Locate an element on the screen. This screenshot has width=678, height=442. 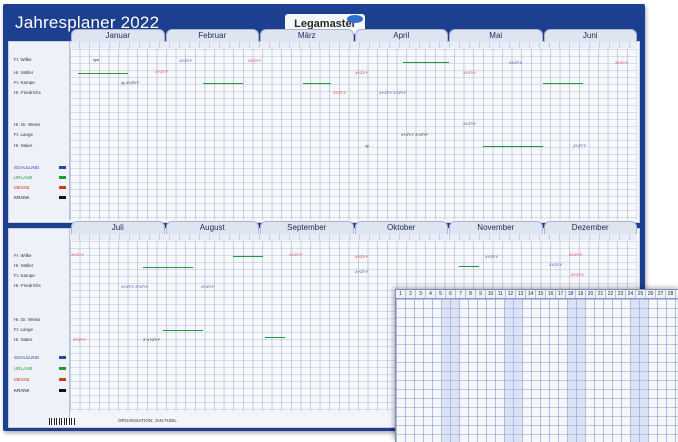
day-number: 2 is located at coordinates (411, 294).